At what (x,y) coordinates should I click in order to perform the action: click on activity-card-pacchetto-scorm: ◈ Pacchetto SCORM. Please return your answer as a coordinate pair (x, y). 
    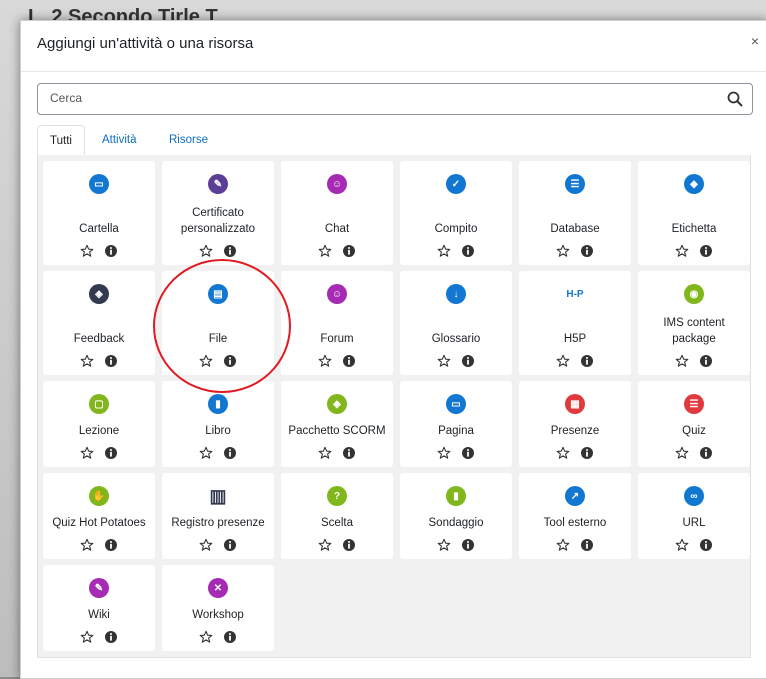
    Looking at the image, I should click on (337, 424).